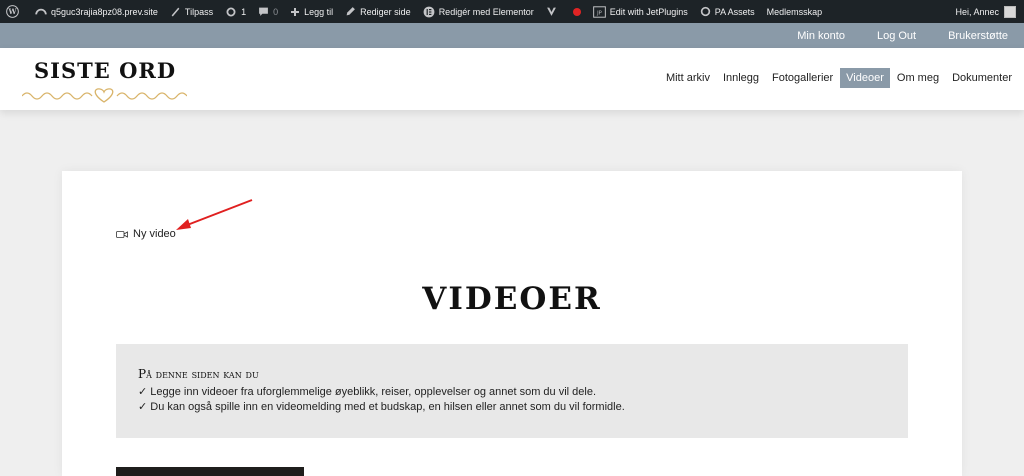  Describe the element at coordinates (1010, 11) in the screenshot. I see `avatar` at that location.